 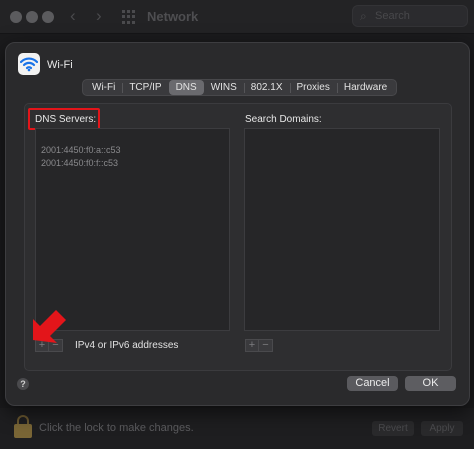 What do you see at coordinates (430, 383) in the screenshot?
I see `ok-button: OK` at bounding box center [430, 383].